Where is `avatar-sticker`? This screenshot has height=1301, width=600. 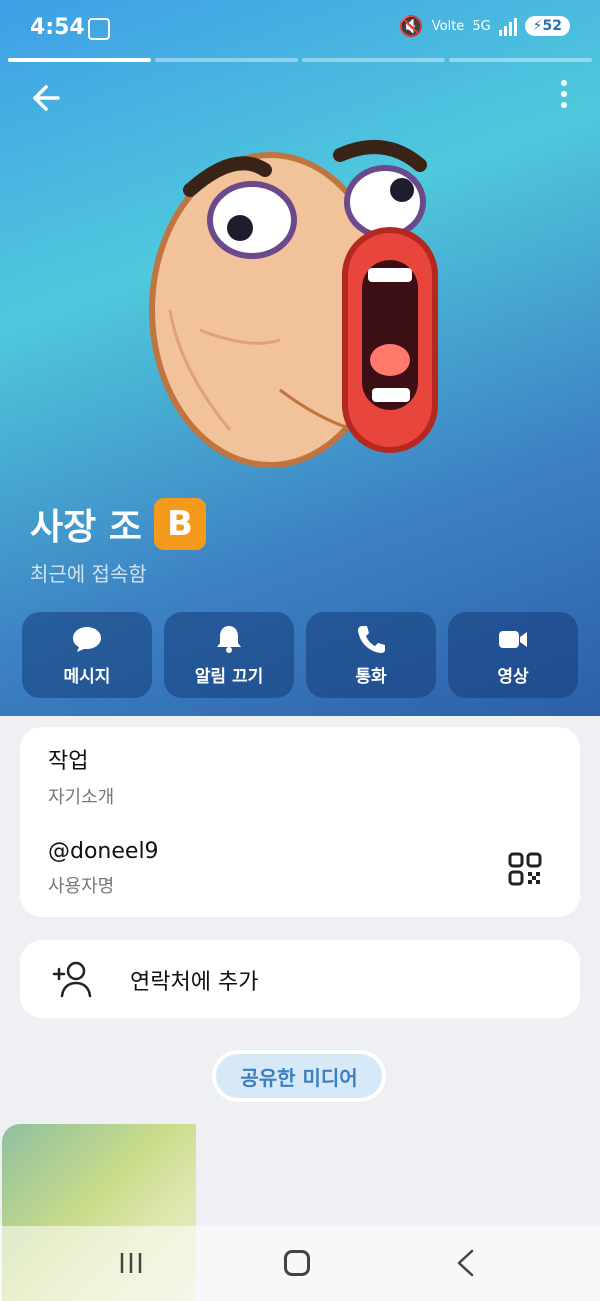 avatar-sticker is located at coordinates (300, 290).